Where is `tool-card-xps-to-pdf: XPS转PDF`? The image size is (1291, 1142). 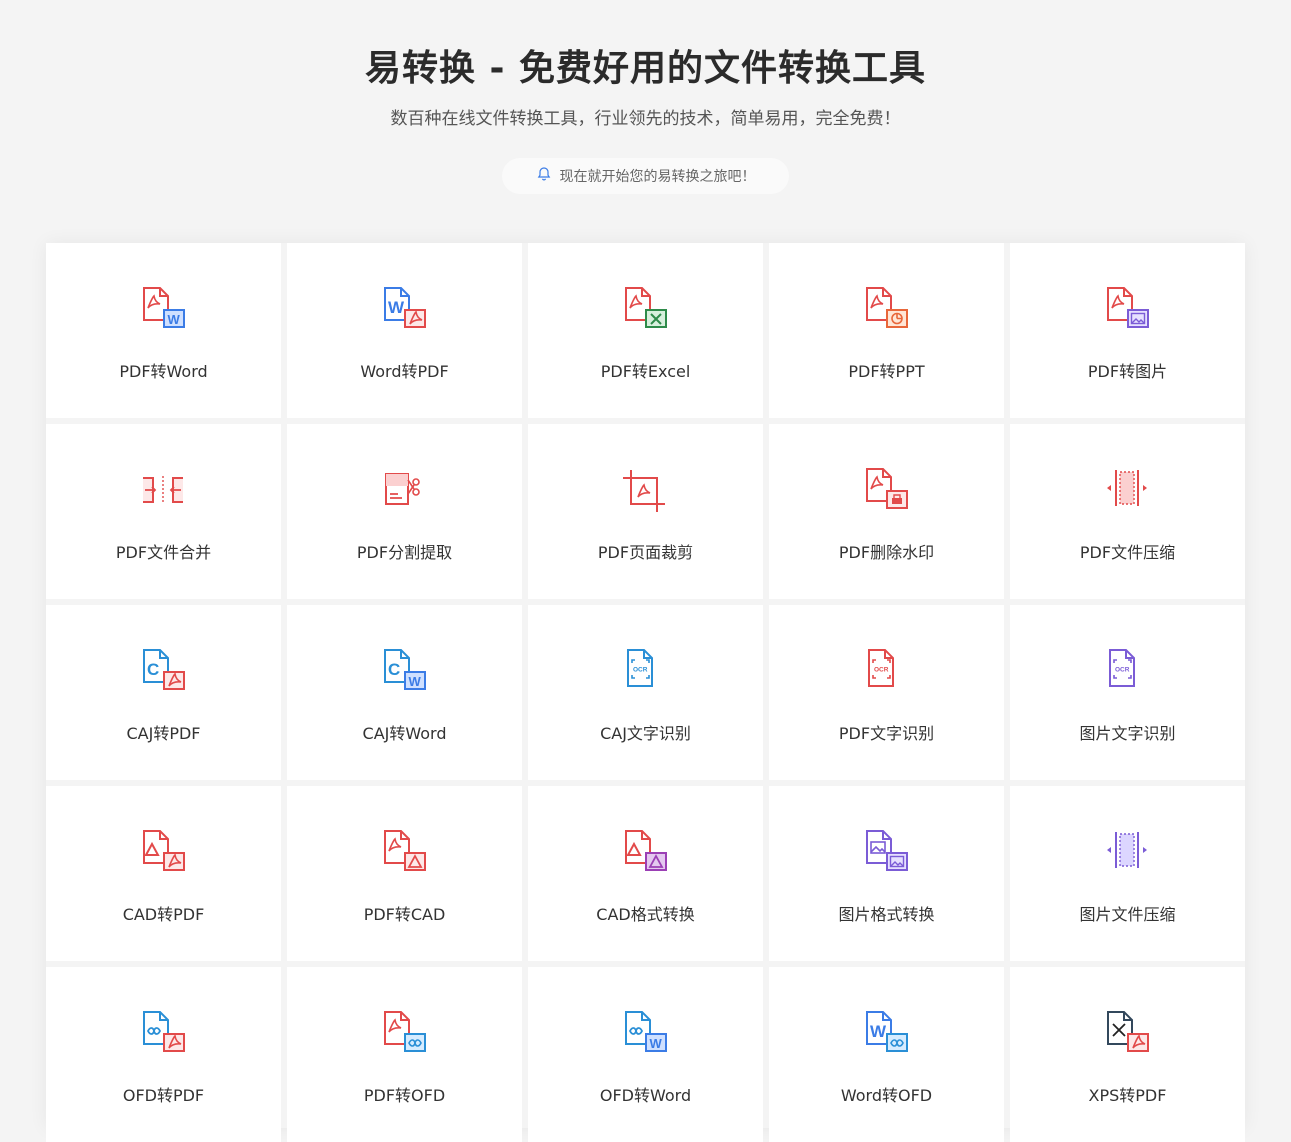 tool-card-xps-to-pdf: XPS转PDF is located at coordinates (1127, 1054).